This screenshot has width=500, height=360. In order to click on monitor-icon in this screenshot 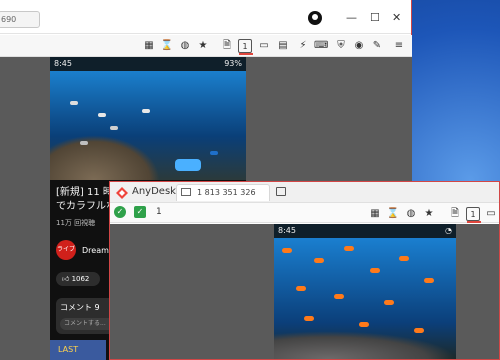, I will do `click(186, 192)`.